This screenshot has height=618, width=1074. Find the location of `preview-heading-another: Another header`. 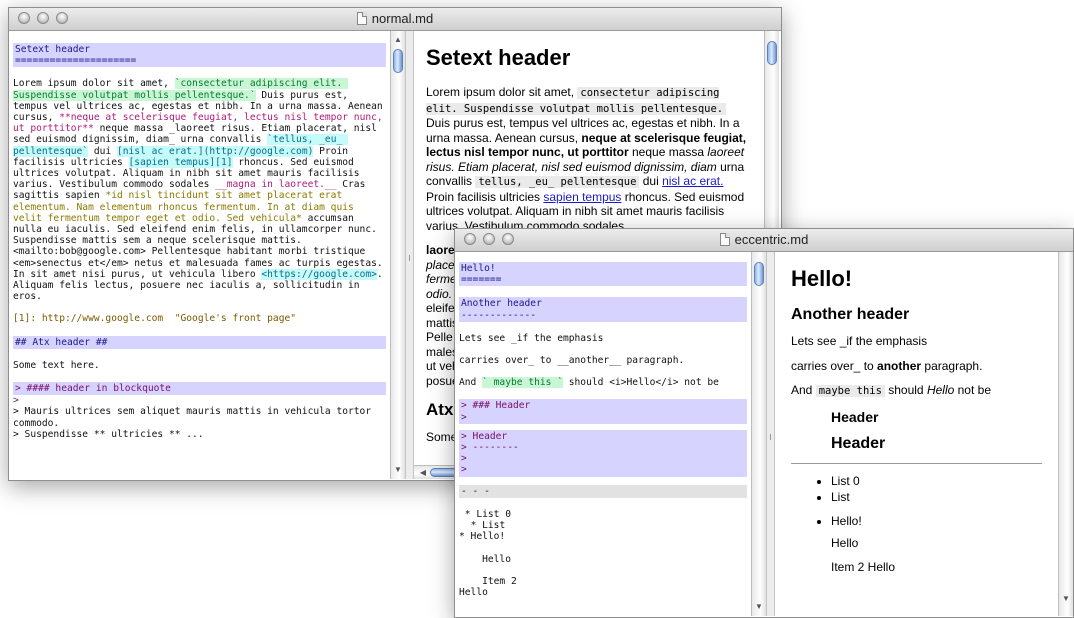

preview-heading-another: Another header is located at coordinates (850, 314).